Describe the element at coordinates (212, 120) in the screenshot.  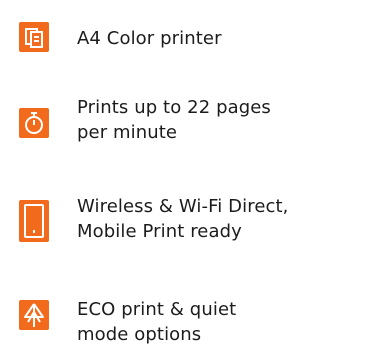
I see `feature-label: Prints up to 22 pages per minute` at that location.